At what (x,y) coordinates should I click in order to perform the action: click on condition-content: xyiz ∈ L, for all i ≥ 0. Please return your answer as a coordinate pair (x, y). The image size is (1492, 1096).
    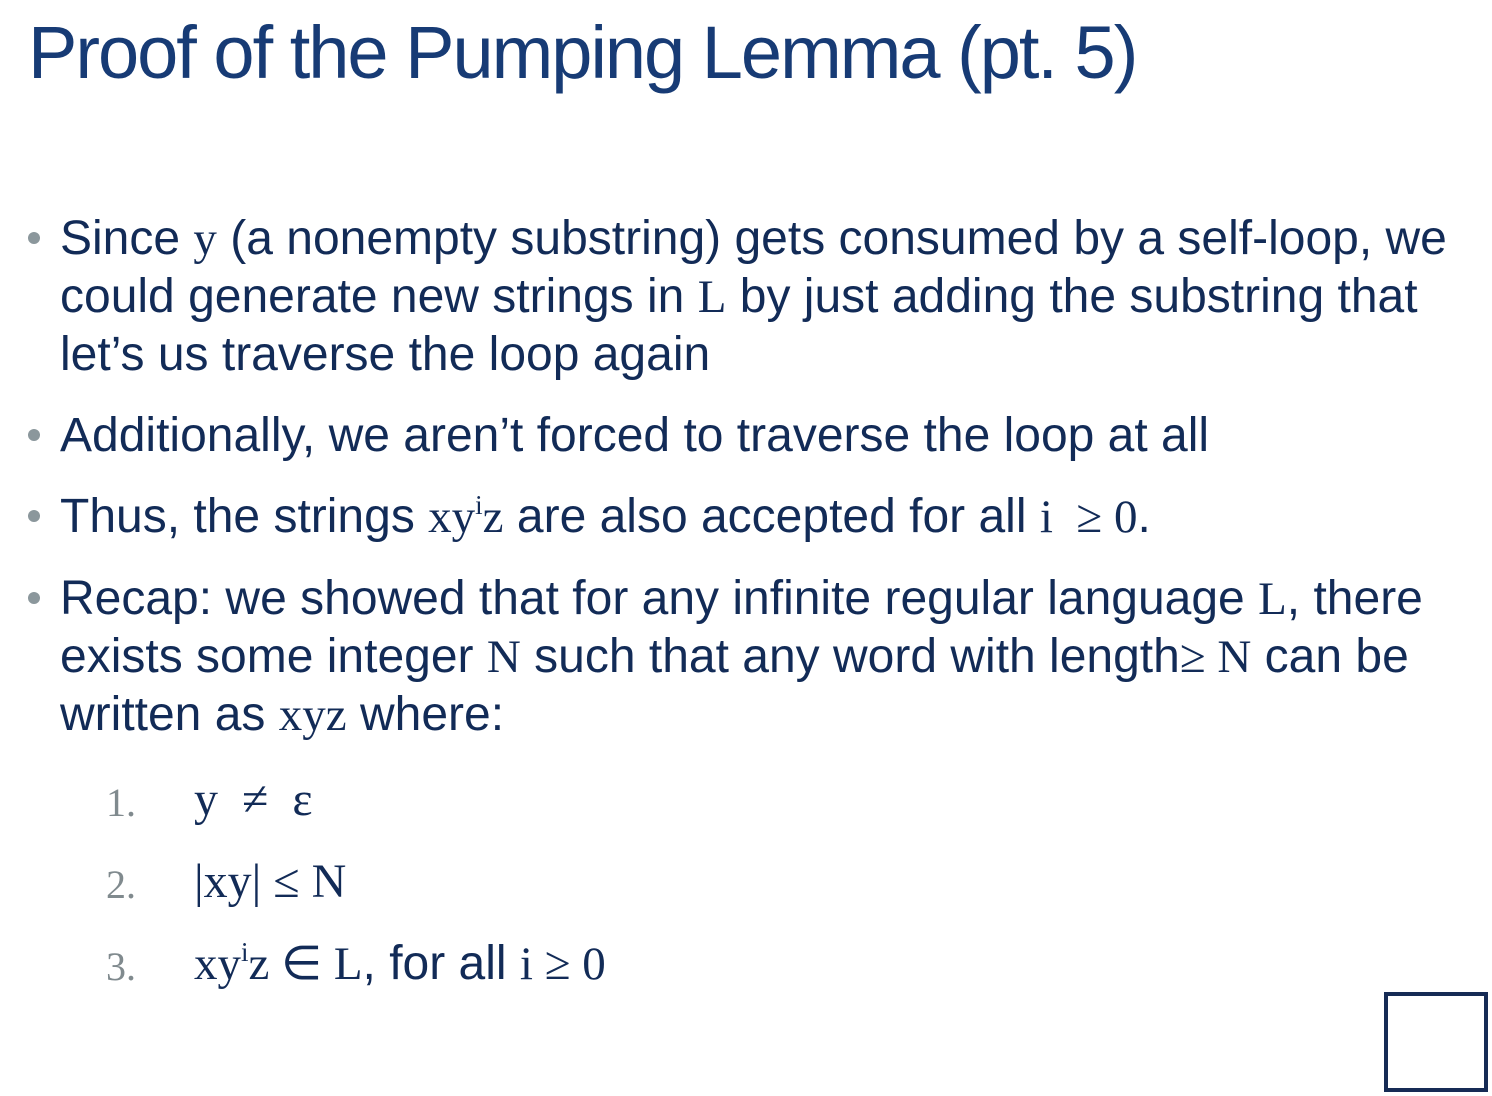
    Looking at the image, I should click on (400, 964).